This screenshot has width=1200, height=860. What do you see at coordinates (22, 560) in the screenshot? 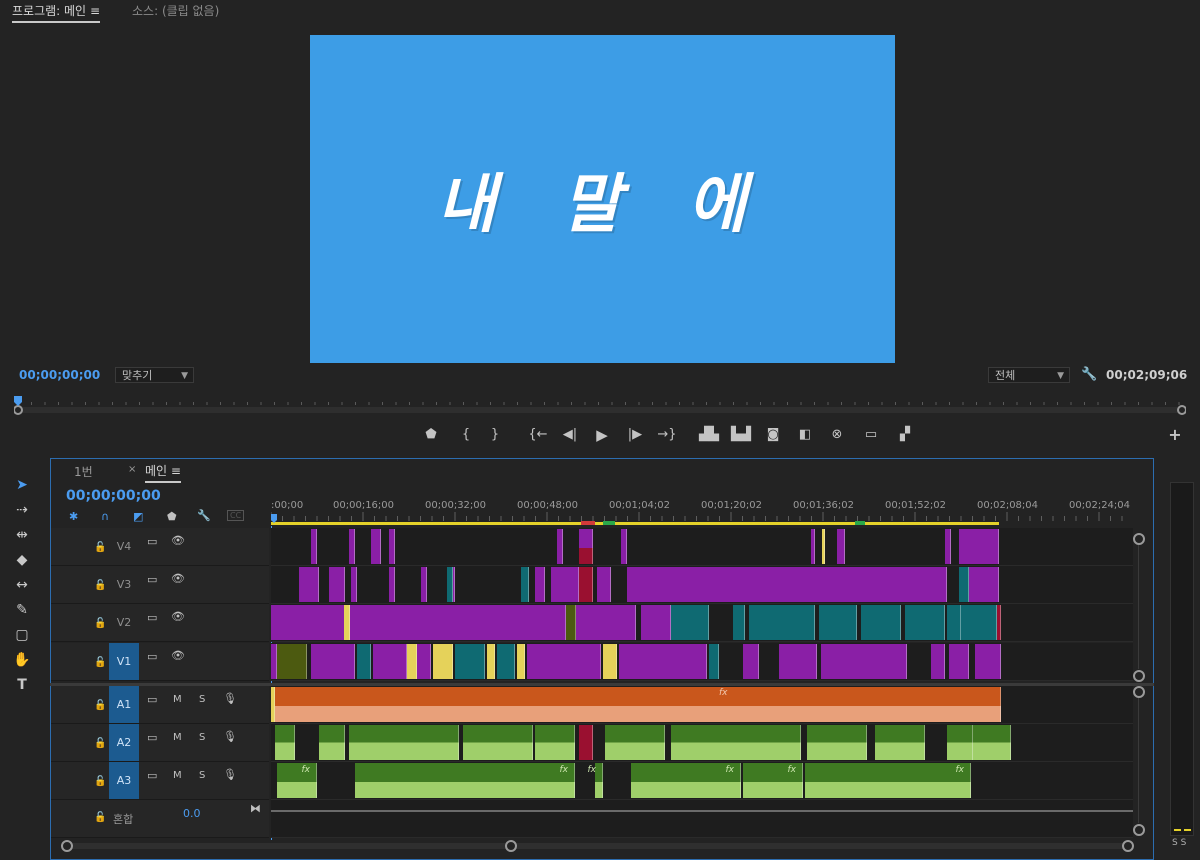
I see `razor-tool-icon: ◆` at bounding box center [22, 560].